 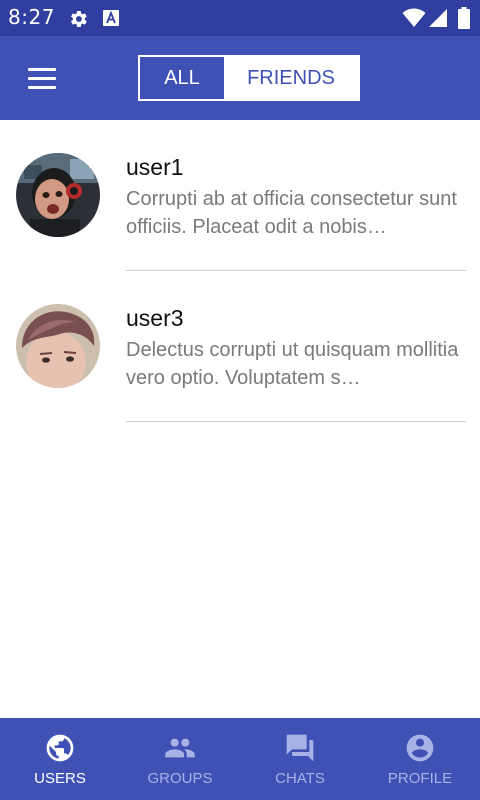 I want to click on nav-profile-label: PROFILE, so click(x=420, y=778).